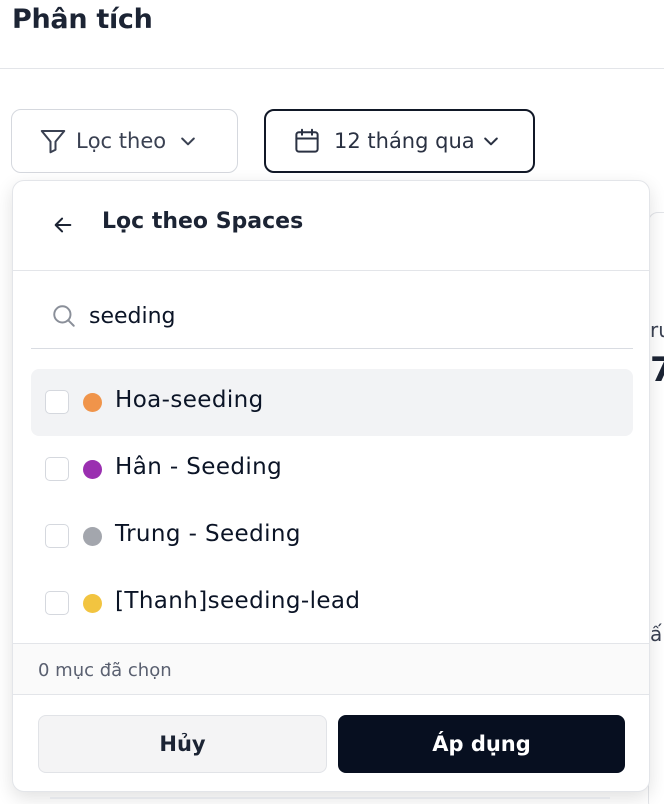 This screenshot has width=664, height=804. What do you see at coordinates (82, 19) in the screenshot?
I see `page-title: Phân tích` at bounding box center [82, 19].